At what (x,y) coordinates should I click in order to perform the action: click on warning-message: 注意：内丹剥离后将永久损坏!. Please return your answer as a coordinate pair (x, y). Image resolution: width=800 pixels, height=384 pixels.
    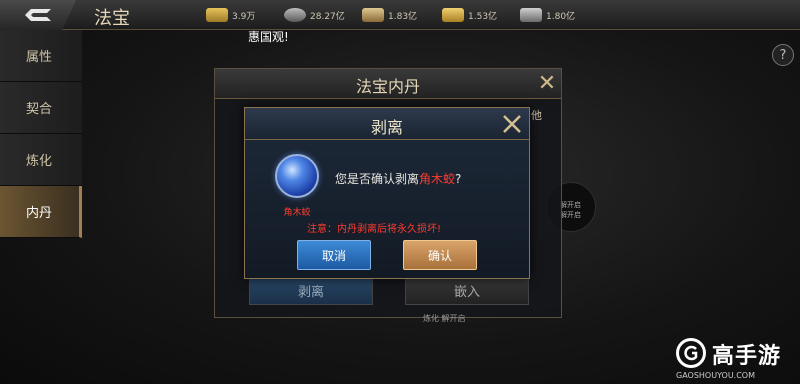
    Looking at the image, I should click on (374, 229).